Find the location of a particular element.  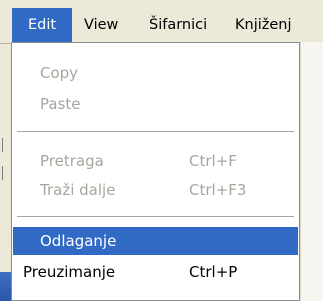

menu-bar: Edit View Šifarnici Knjiženj is located at coordinates (161, 22).